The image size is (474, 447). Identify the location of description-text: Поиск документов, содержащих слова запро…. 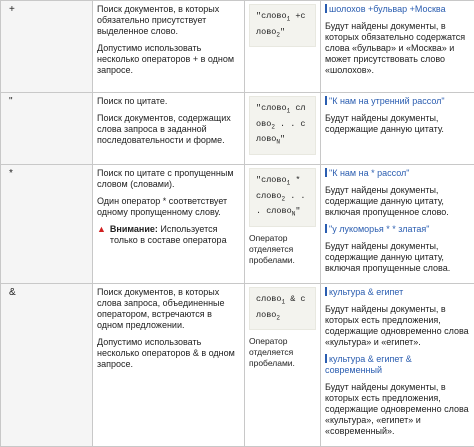
(168, 129).